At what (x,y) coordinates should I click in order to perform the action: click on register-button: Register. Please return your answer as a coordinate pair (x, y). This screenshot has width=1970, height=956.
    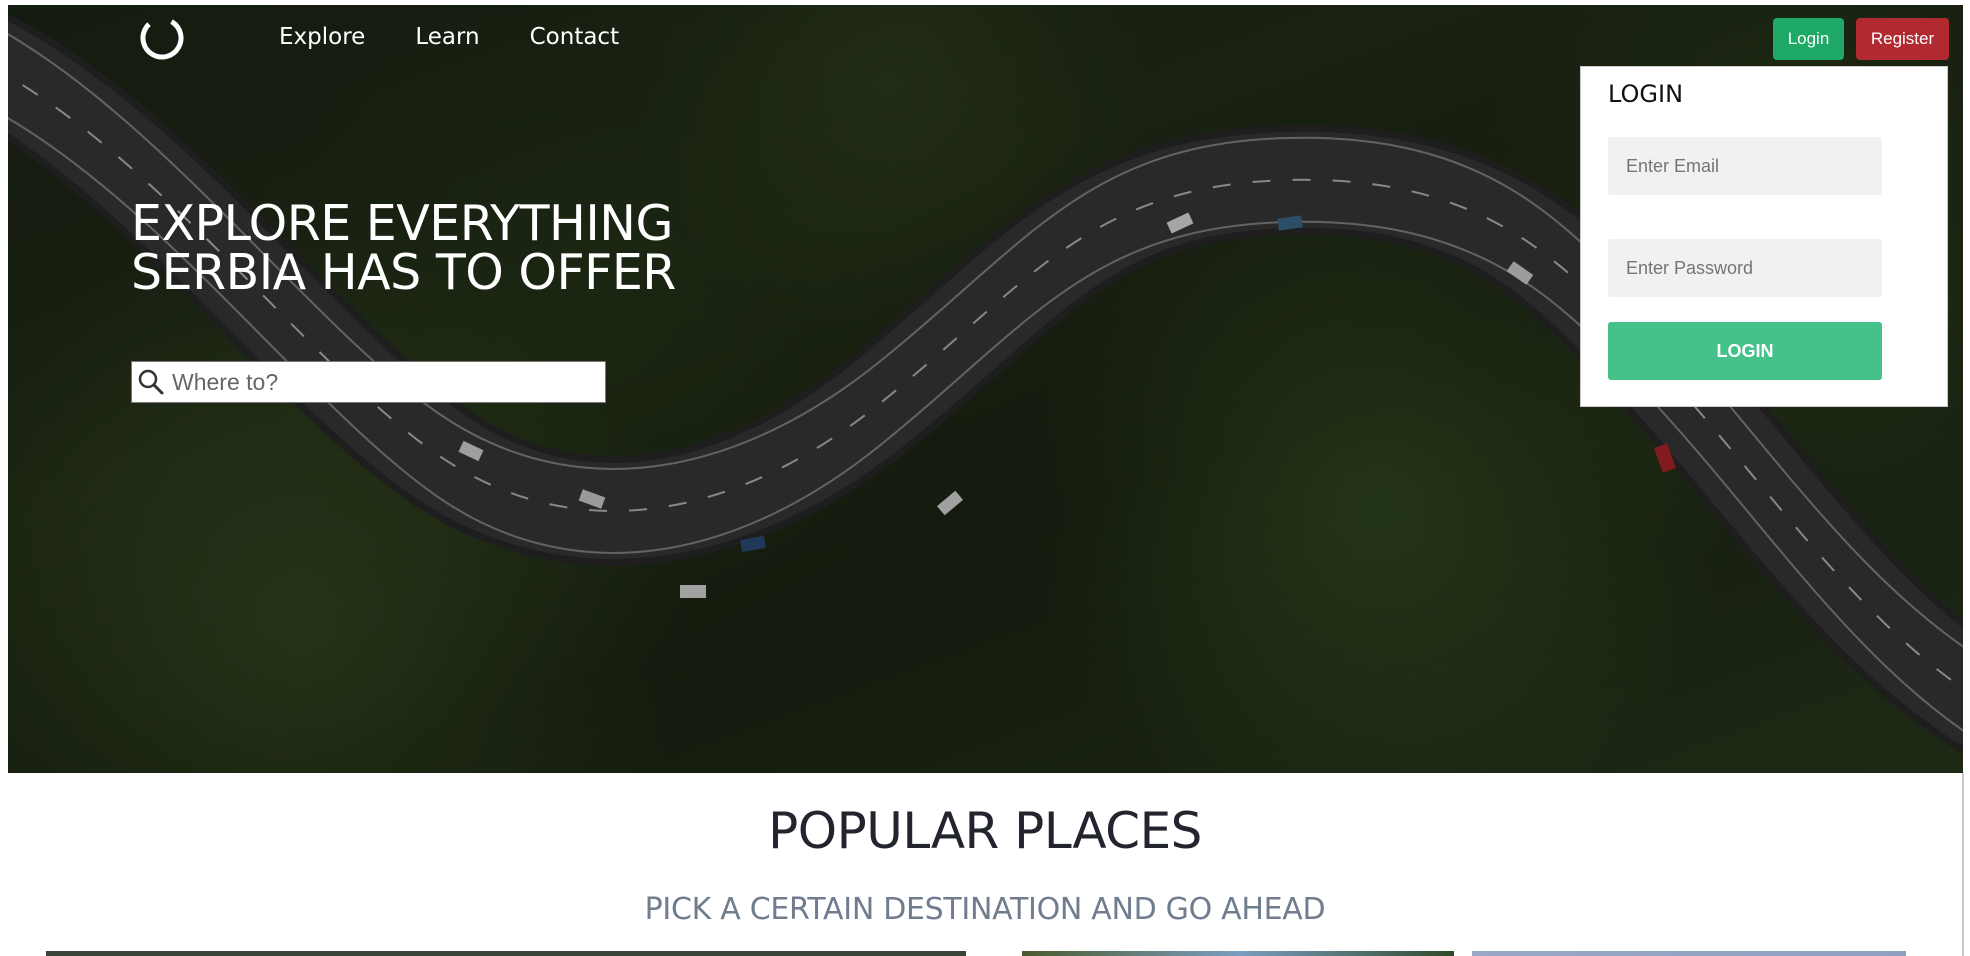
    Looking at the image, I should click on (1902, 39).